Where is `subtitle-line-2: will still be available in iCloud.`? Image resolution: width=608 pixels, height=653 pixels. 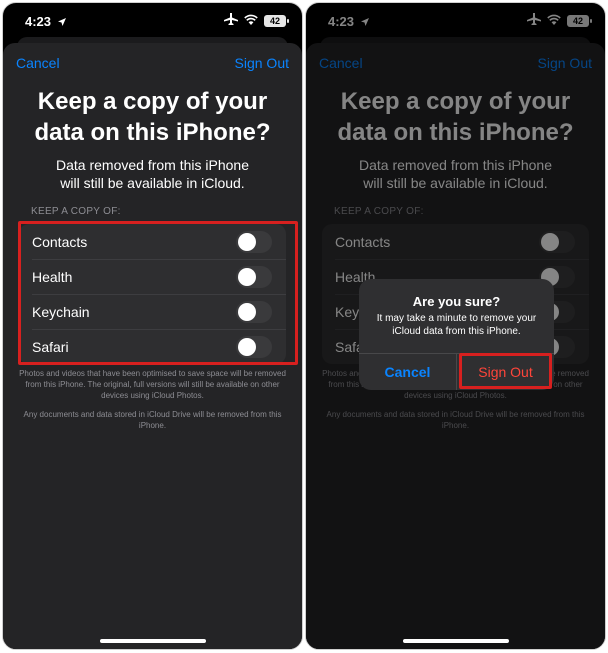
subtitle-line-2: will still be available in iCloud. is located at coordinates (152, 183).